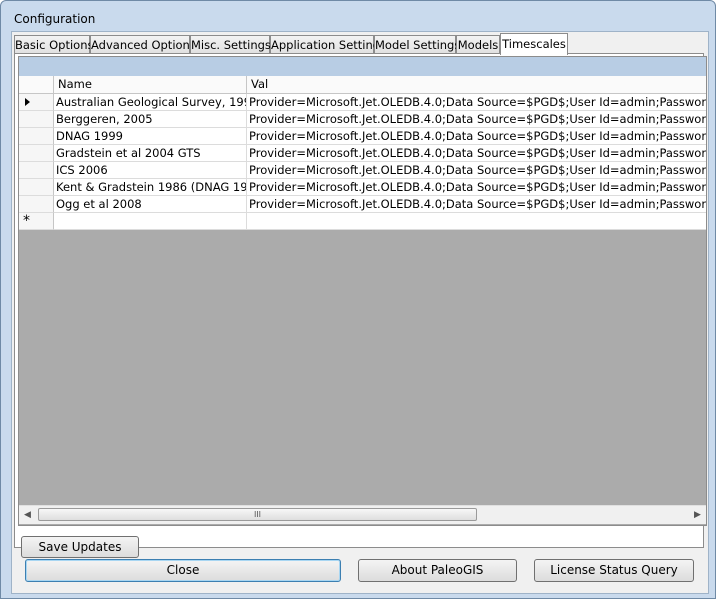  Describe the element at coordinates (150, 204) in the screenshot. I see `cell-name: Ogg et al 2008` at that location.